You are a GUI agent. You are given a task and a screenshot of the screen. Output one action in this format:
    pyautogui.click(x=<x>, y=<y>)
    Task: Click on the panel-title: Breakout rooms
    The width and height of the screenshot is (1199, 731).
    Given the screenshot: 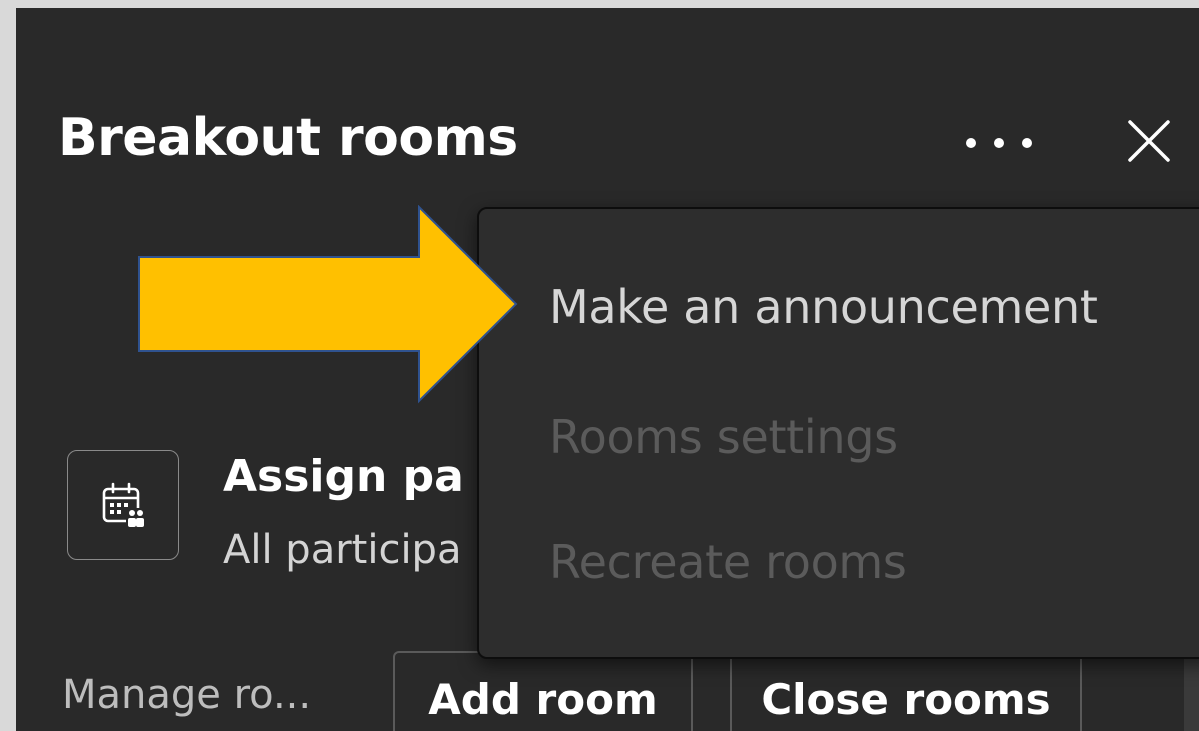 What is the action you would take?
    pyautogui.click(x=288, y=138)
    